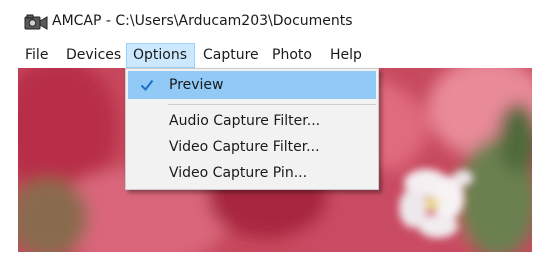 The width and height of the screenshot is (550, 275). I want to click on menu-photo: Photo, so click(292, 55).